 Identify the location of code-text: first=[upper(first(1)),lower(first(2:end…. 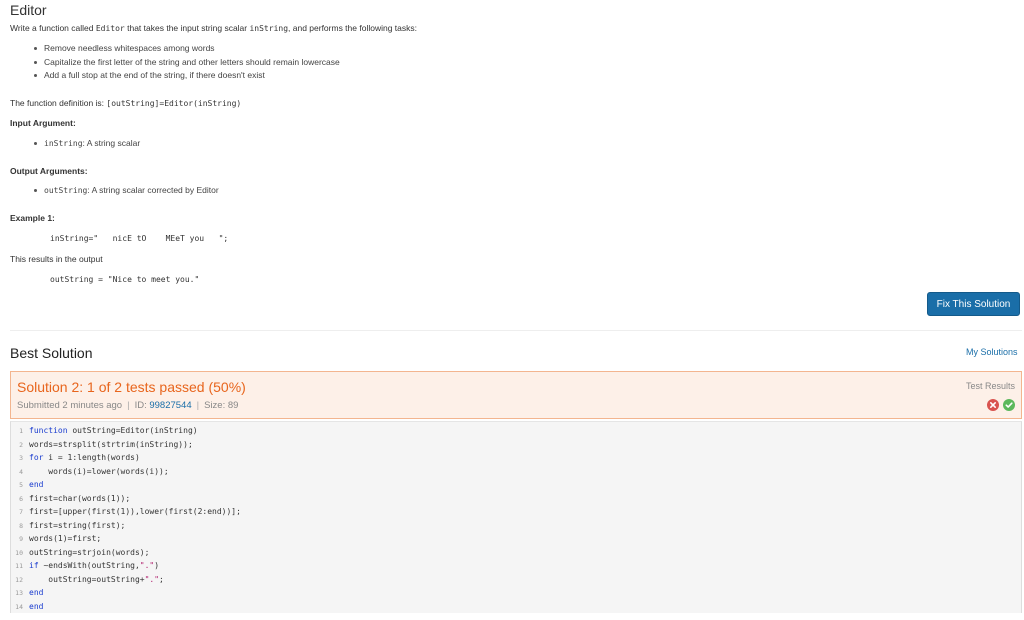
(135, 511).